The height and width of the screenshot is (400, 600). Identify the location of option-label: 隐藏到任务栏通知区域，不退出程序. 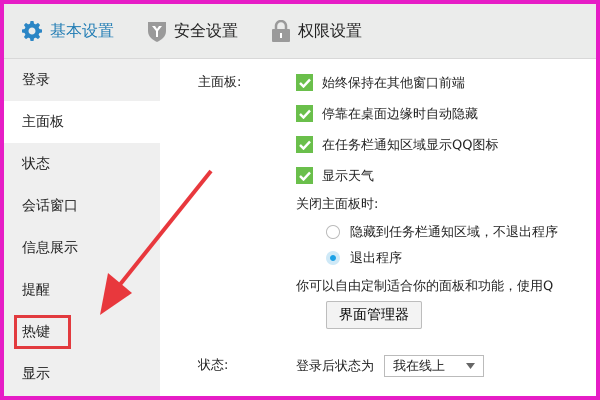
(454, 232).